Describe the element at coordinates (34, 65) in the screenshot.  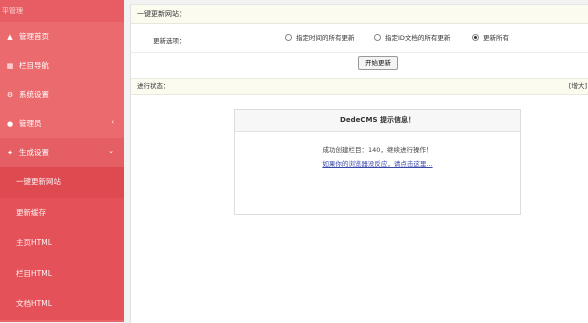
I see `sidebar-item-label: 栏目导航` at that location.